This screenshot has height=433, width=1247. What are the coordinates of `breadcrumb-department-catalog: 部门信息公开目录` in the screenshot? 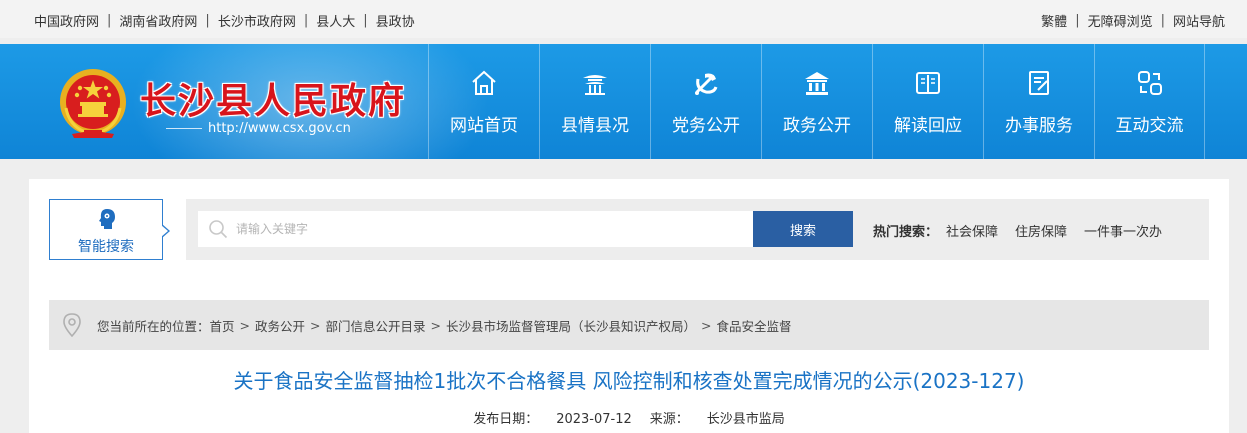 It's located at (376, 325).